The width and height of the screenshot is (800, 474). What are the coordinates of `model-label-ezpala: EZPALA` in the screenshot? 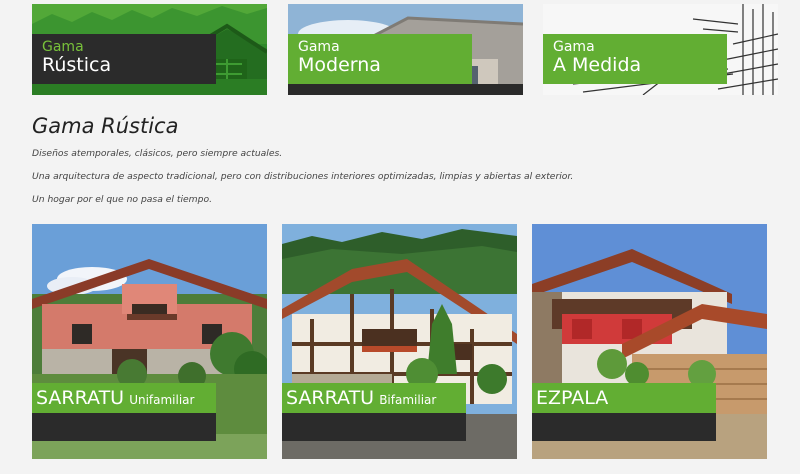 It's located at (624, 412).